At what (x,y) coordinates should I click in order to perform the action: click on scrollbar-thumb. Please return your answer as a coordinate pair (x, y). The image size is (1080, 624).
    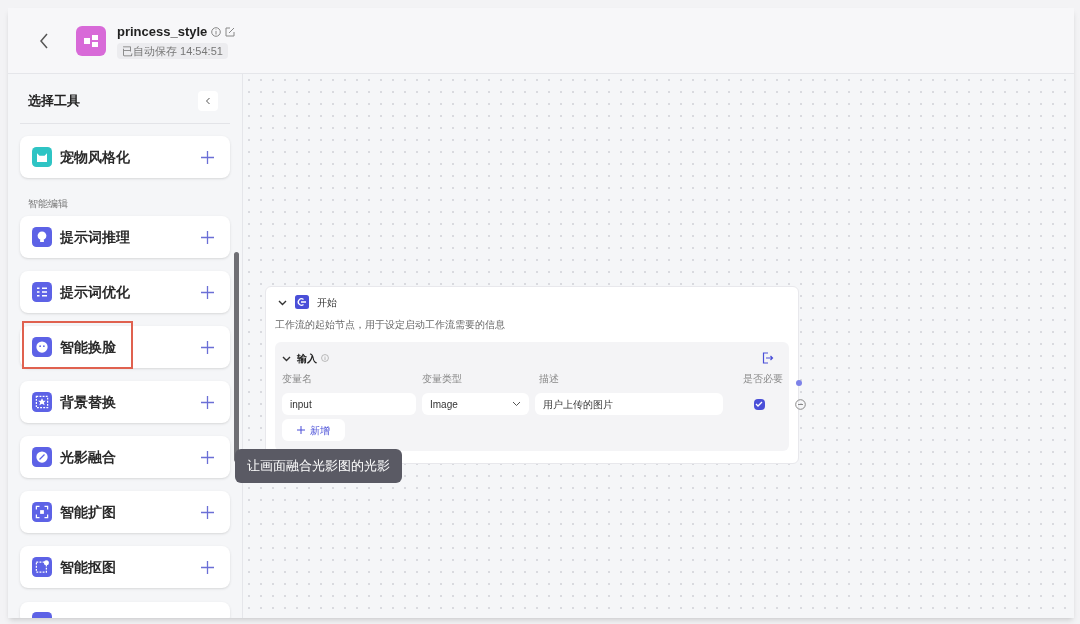
    Looking at the image, I should click on (236, 357).